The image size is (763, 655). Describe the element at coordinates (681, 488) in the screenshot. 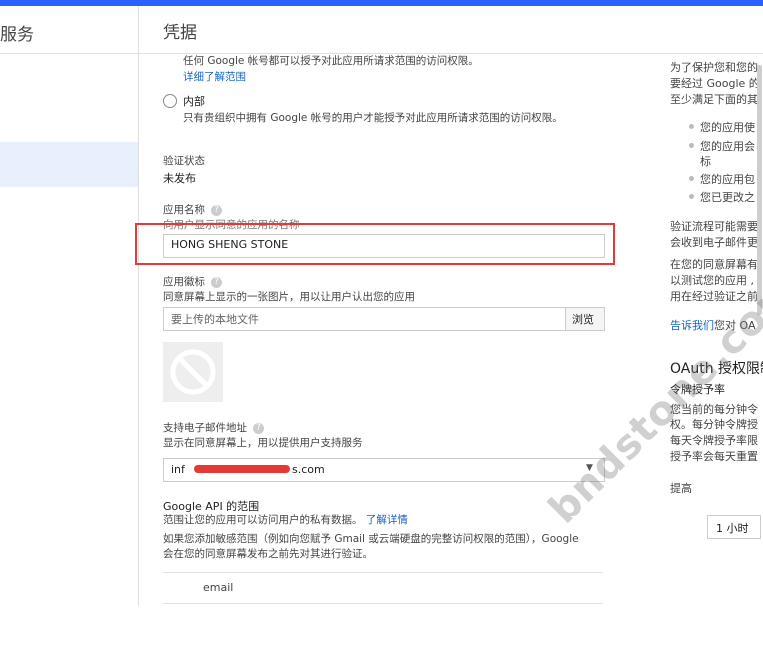

I see `raise-link: 提高` at that location.